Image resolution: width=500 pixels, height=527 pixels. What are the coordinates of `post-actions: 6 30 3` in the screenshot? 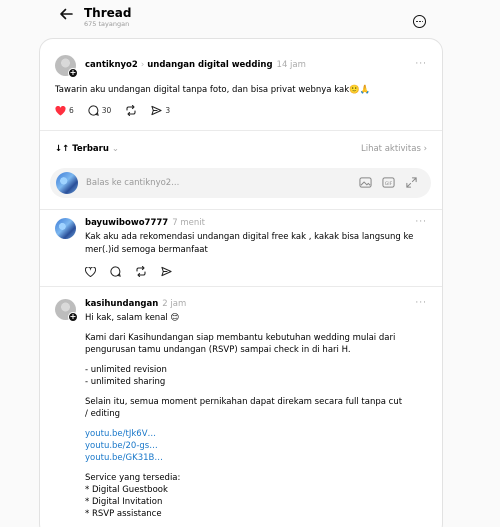 It's located at (112, 110).